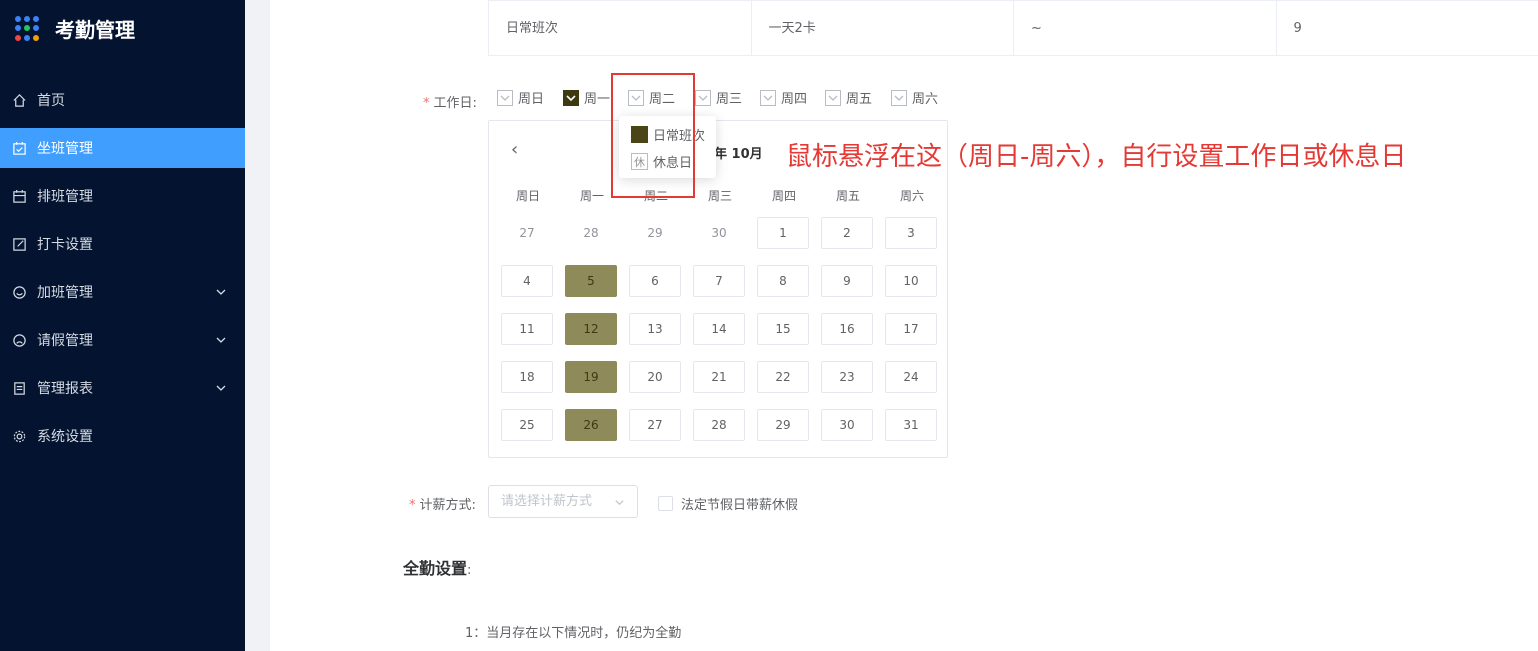 Image resolution: width=1538 pixels, height=651 pixels. What do you see at coordinates (847, 329) in the screenshot?
I see `calendar-day-cell: 16` at bounding box center [847, 329].